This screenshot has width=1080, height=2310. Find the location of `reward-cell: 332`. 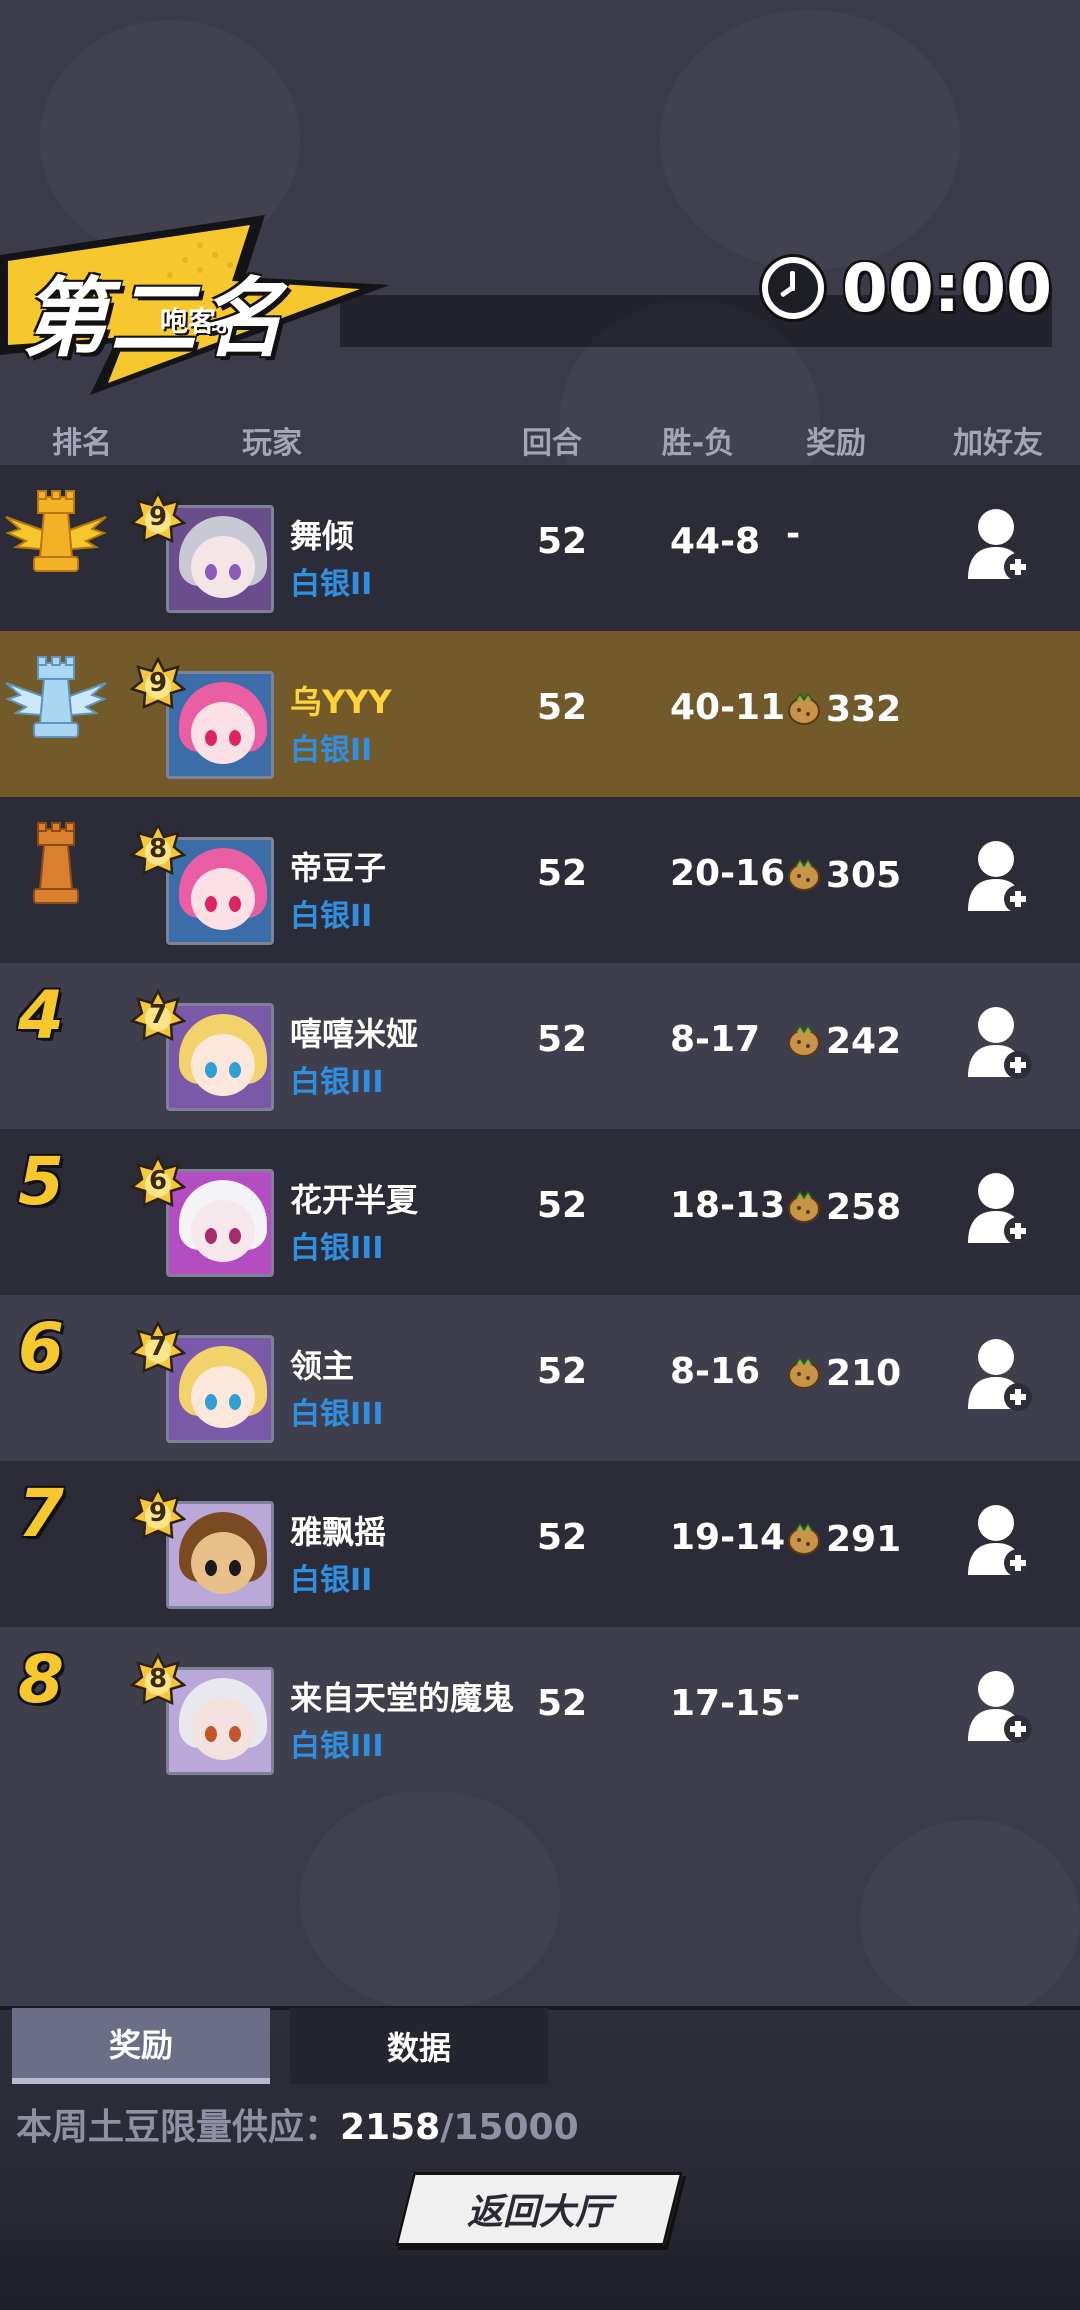

reward-cell: 332 is located at coordinates (843, 709).